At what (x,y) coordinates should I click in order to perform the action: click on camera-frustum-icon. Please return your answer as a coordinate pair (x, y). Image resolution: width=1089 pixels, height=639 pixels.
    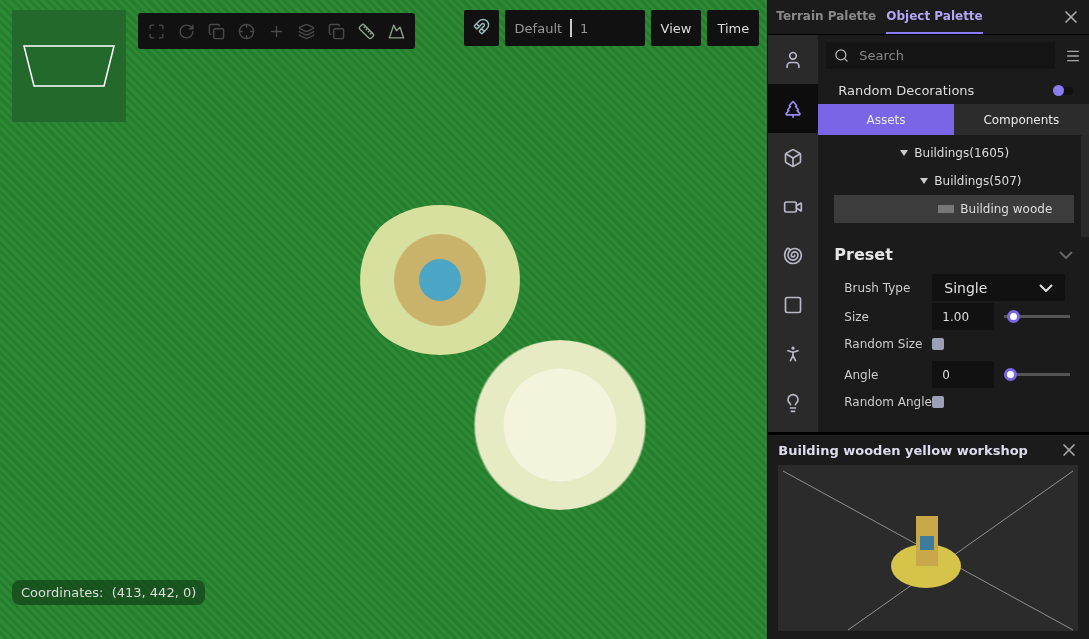
    Looking at the image, I should click on (69, 66).